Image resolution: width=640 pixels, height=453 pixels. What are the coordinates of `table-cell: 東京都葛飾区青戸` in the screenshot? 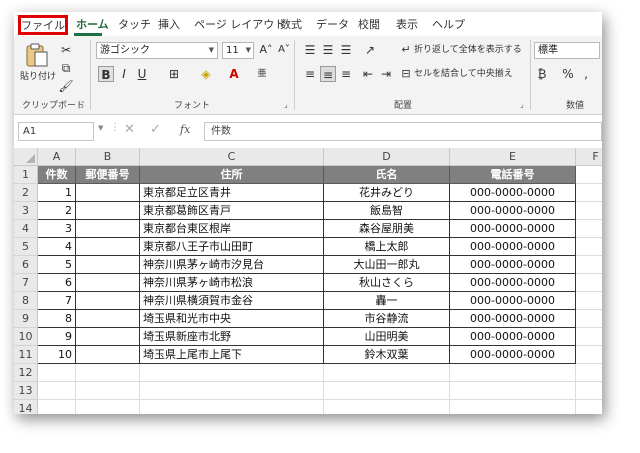 It's located at (232, 211).